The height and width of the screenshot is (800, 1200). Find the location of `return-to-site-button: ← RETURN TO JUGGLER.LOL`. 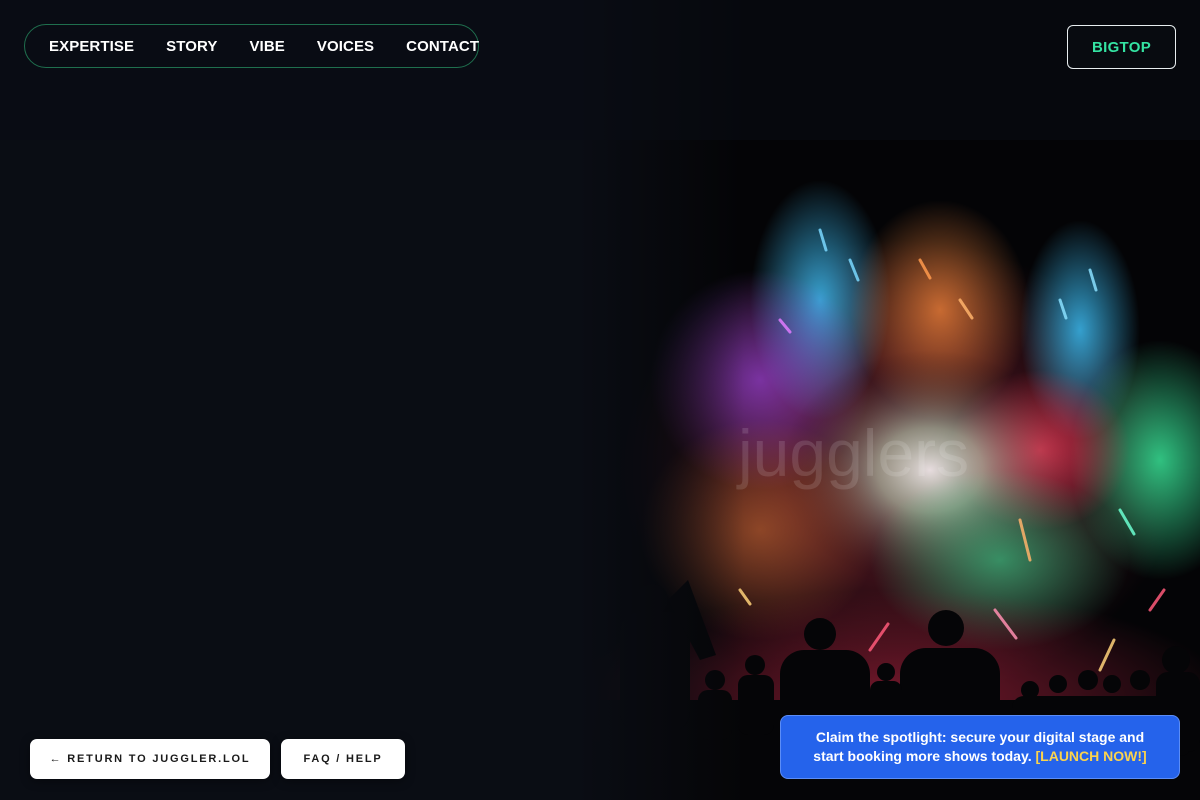

return-to-site-button: ← RETURN TO JUGGLER.LOL is located at coordinates (150, 759).